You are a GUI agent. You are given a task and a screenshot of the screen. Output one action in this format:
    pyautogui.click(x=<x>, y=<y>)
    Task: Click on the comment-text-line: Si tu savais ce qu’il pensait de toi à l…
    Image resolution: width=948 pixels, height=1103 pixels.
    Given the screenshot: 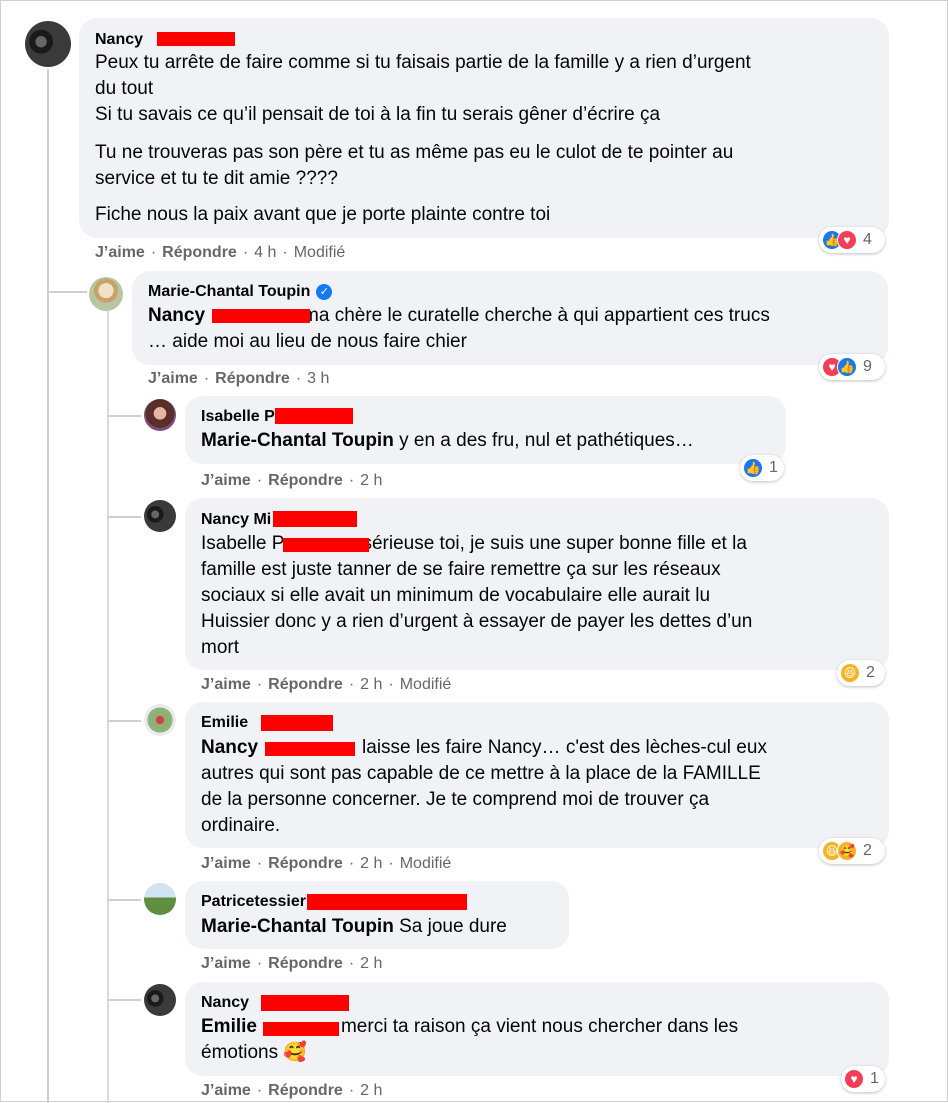 What is the action you would take?
    pyautogui.click(x=378, y=114)
    